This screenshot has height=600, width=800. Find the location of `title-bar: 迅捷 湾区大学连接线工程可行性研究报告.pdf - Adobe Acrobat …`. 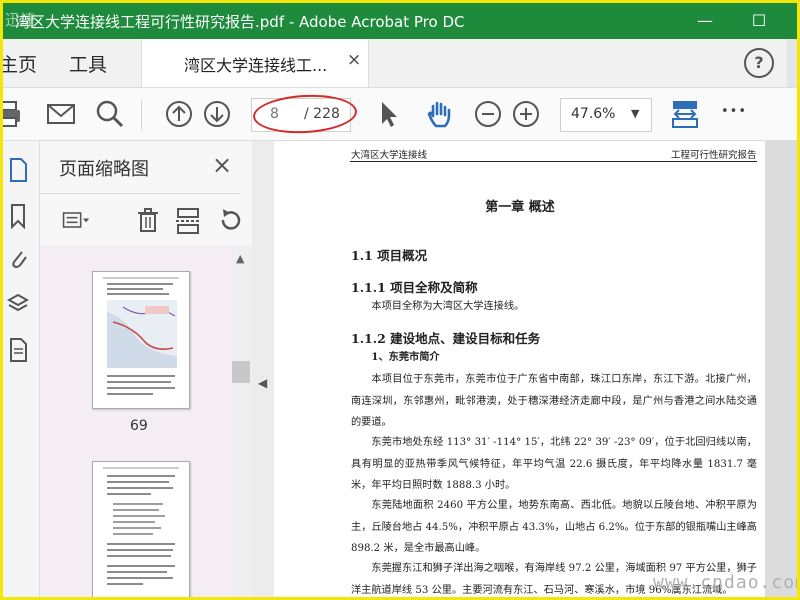

title-bar: 迅捷 湾区大学连接线工程可行性研究报告.pdf - Adobe Acrobat … is located at coordinates (400, 21).